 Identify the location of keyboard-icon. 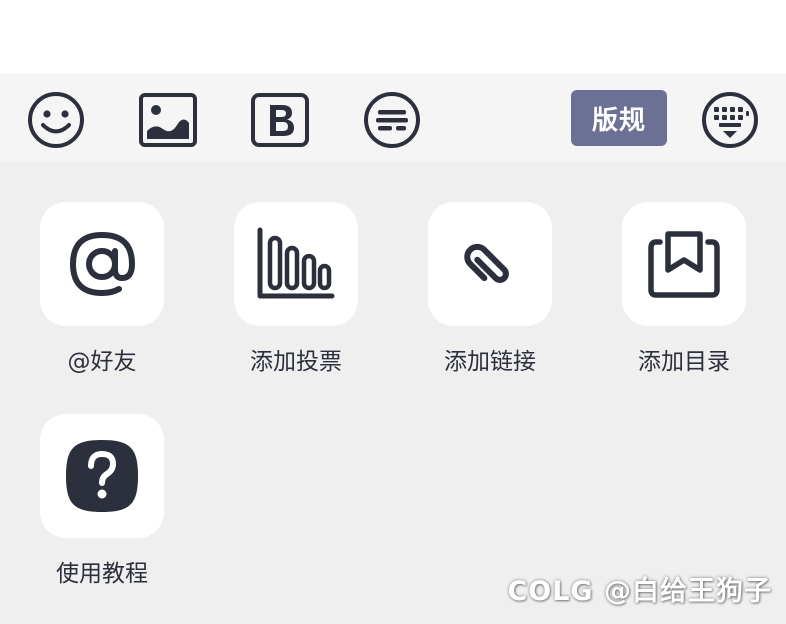
(730, 120).